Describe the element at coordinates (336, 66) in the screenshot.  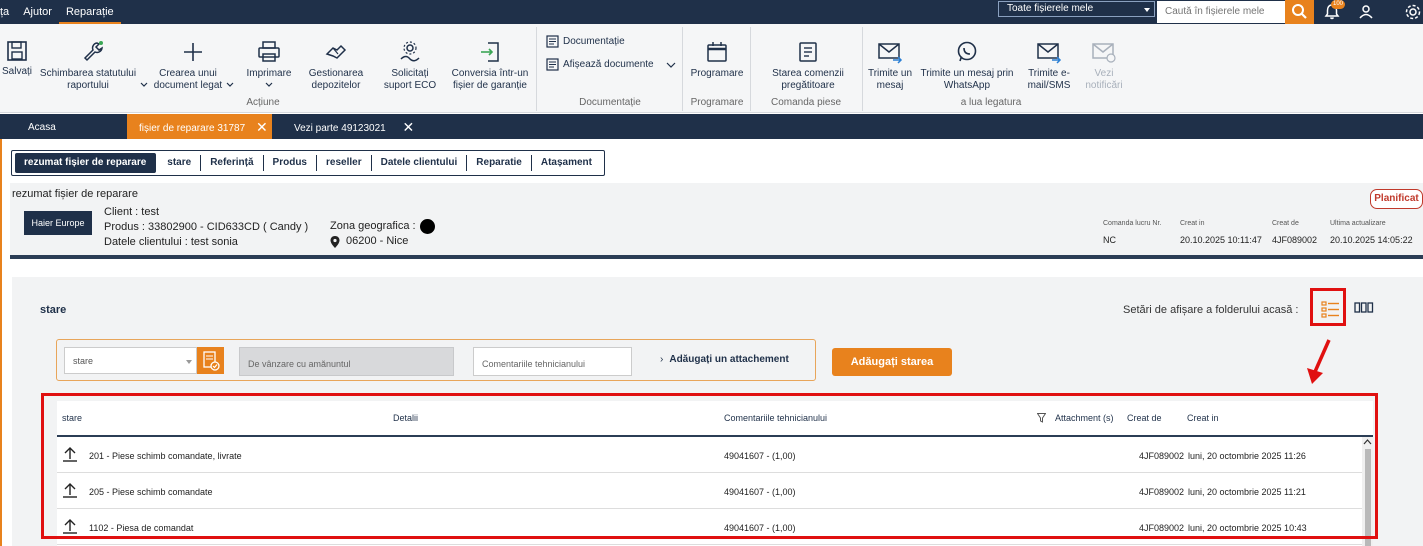
I see `deposits-button: Gestionarea depozitelor` at that location.